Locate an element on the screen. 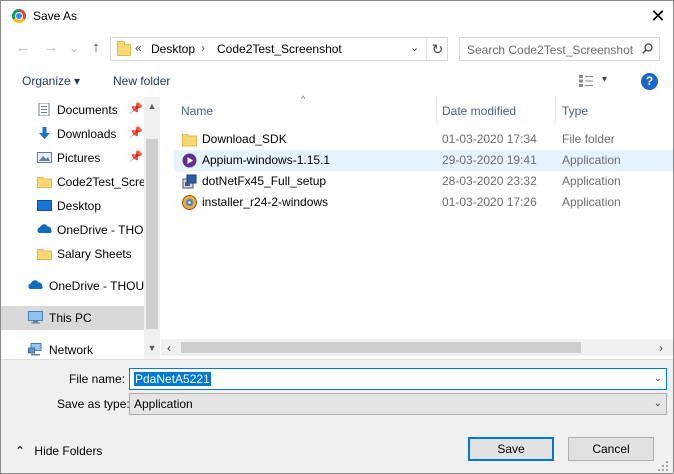  new-folder-button: New folder is located at coordinates (141, 81).